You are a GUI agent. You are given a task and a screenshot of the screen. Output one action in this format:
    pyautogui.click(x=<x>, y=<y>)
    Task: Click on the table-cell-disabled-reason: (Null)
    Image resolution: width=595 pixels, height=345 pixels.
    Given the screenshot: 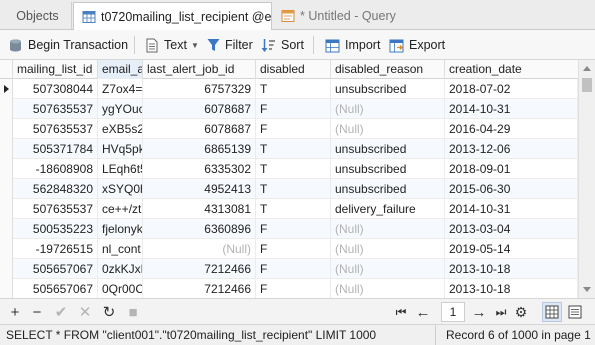 What is the action you would take?
    pyautogui.click(x=388, y=249)
    